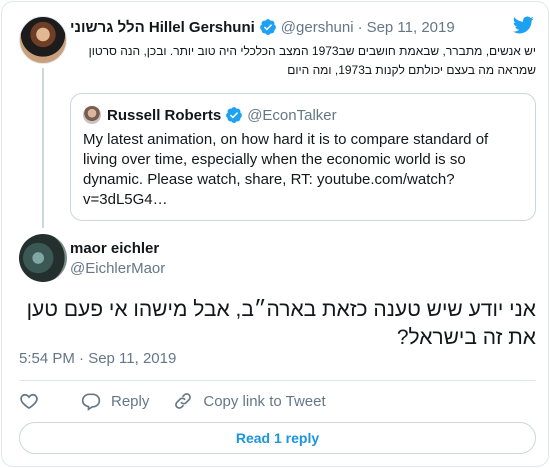 This screenshot has width=550, height=468. Describe the element at coordinates (292, 115) in the screenshot. I see `quoted-handle: @EconTalker` at that location.